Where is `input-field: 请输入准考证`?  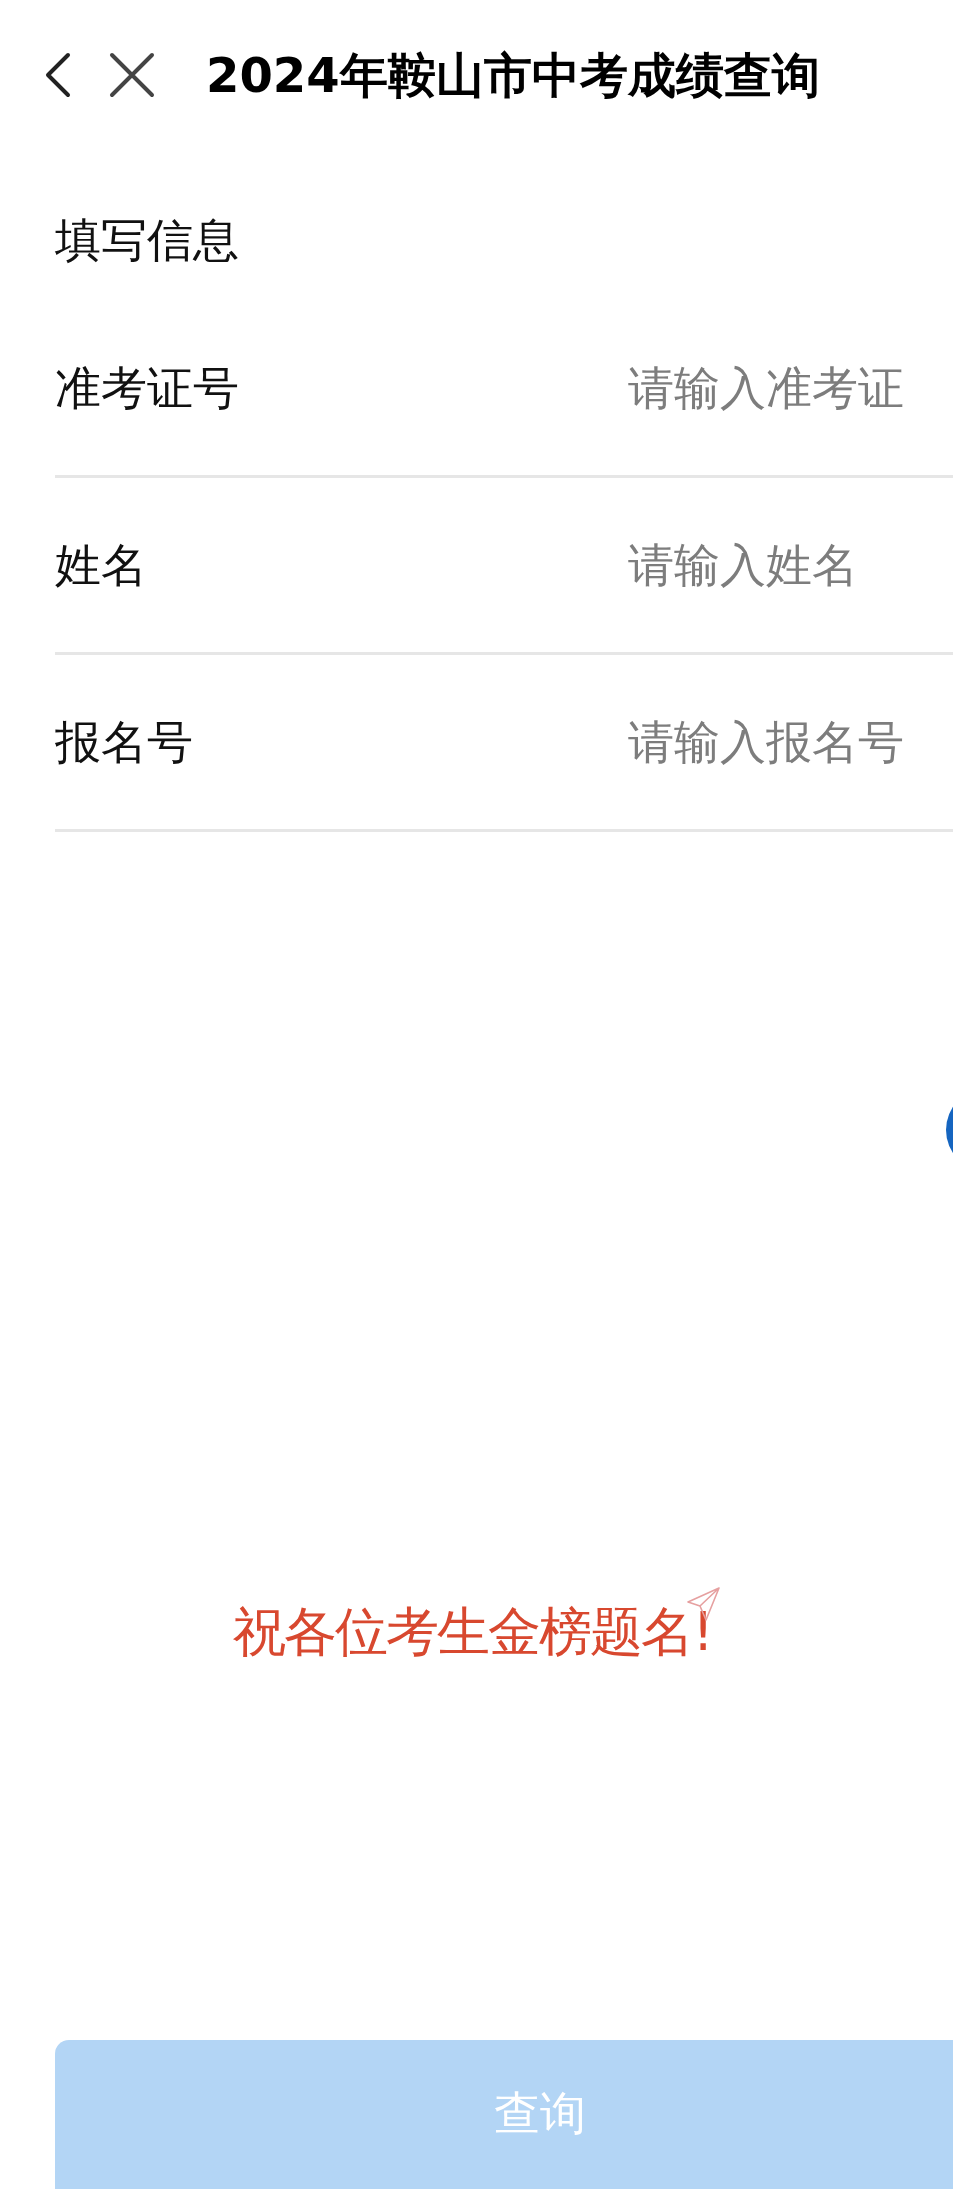
input-field: 请输入准考证 is located at coordinates (790, 388).